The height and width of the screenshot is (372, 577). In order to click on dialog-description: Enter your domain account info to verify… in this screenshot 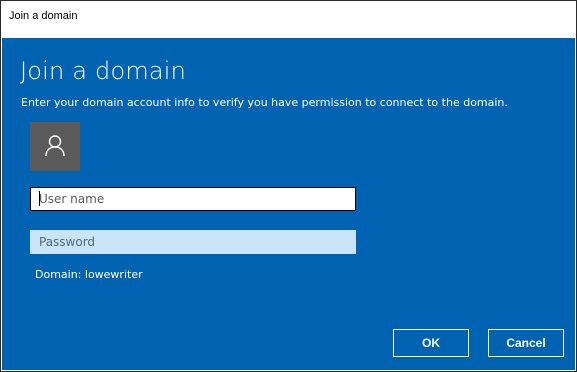, I will do `click(264, 102)`.